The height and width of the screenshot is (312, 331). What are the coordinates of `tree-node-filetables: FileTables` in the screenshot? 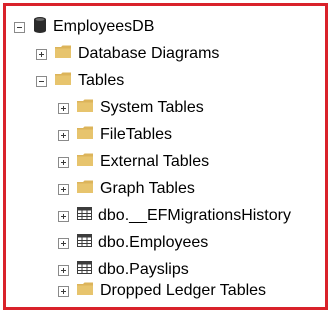 It's located at (115, 135).